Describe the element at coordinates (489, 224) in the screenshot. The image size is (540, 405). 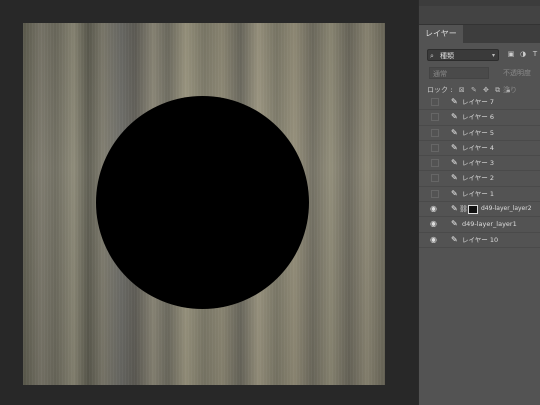
I see `layer-name: d49-layer_layer1` at that location.